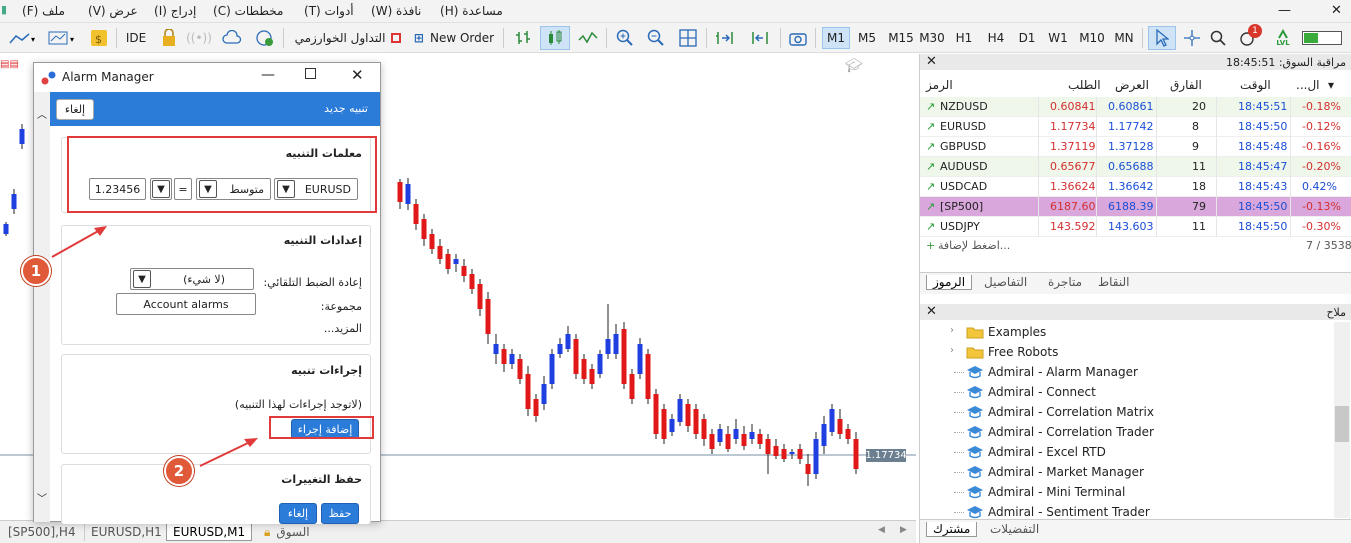  What do you see at coordinates (625, 38) in the screenshot?
I see `zoom-in-icon` at bounding box center [625, 38].